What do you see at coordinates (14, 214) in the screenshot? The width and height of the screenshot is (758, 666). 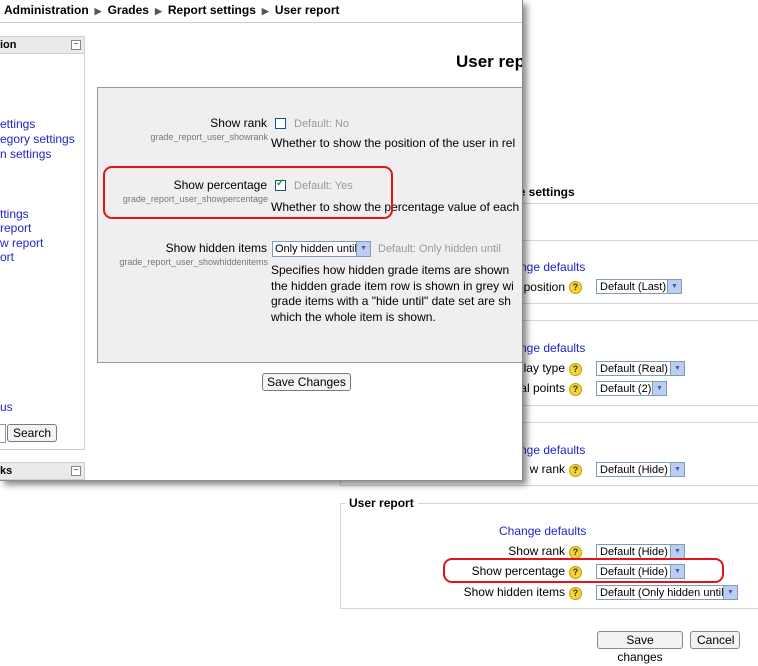 I see `sidebar-link: ttings` at bounding box center [14, 214].